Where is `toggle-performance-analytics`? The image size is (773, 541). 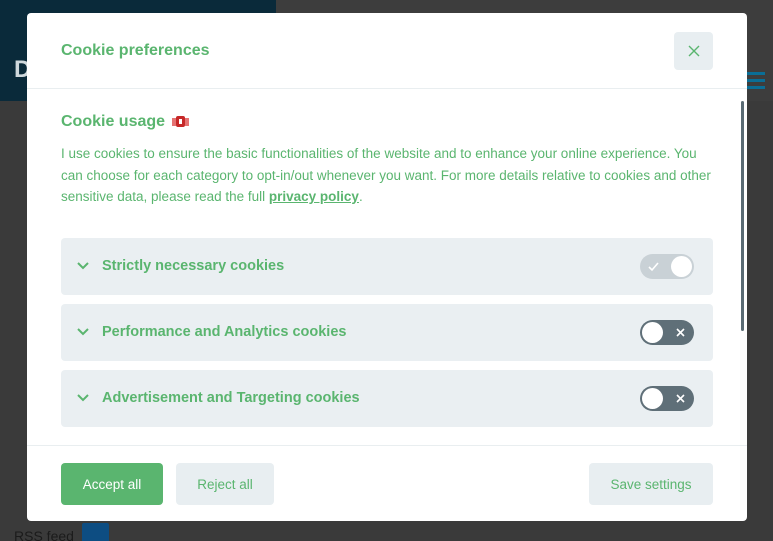
toggle-performance-analytics is located at coordinates (667, 332).